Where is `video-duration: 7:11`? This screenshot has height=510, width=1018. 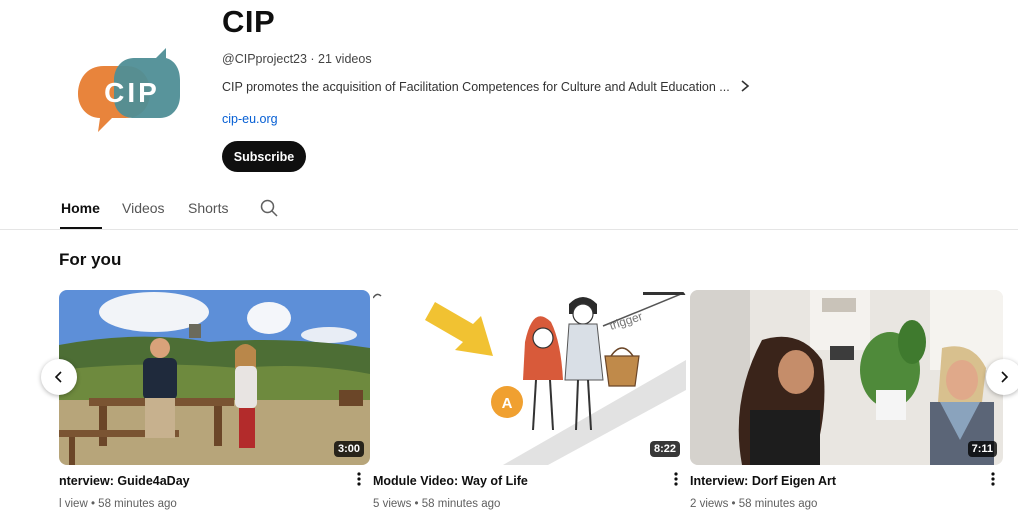 video-duration: 7:11 is located at coordinates (982, 449).